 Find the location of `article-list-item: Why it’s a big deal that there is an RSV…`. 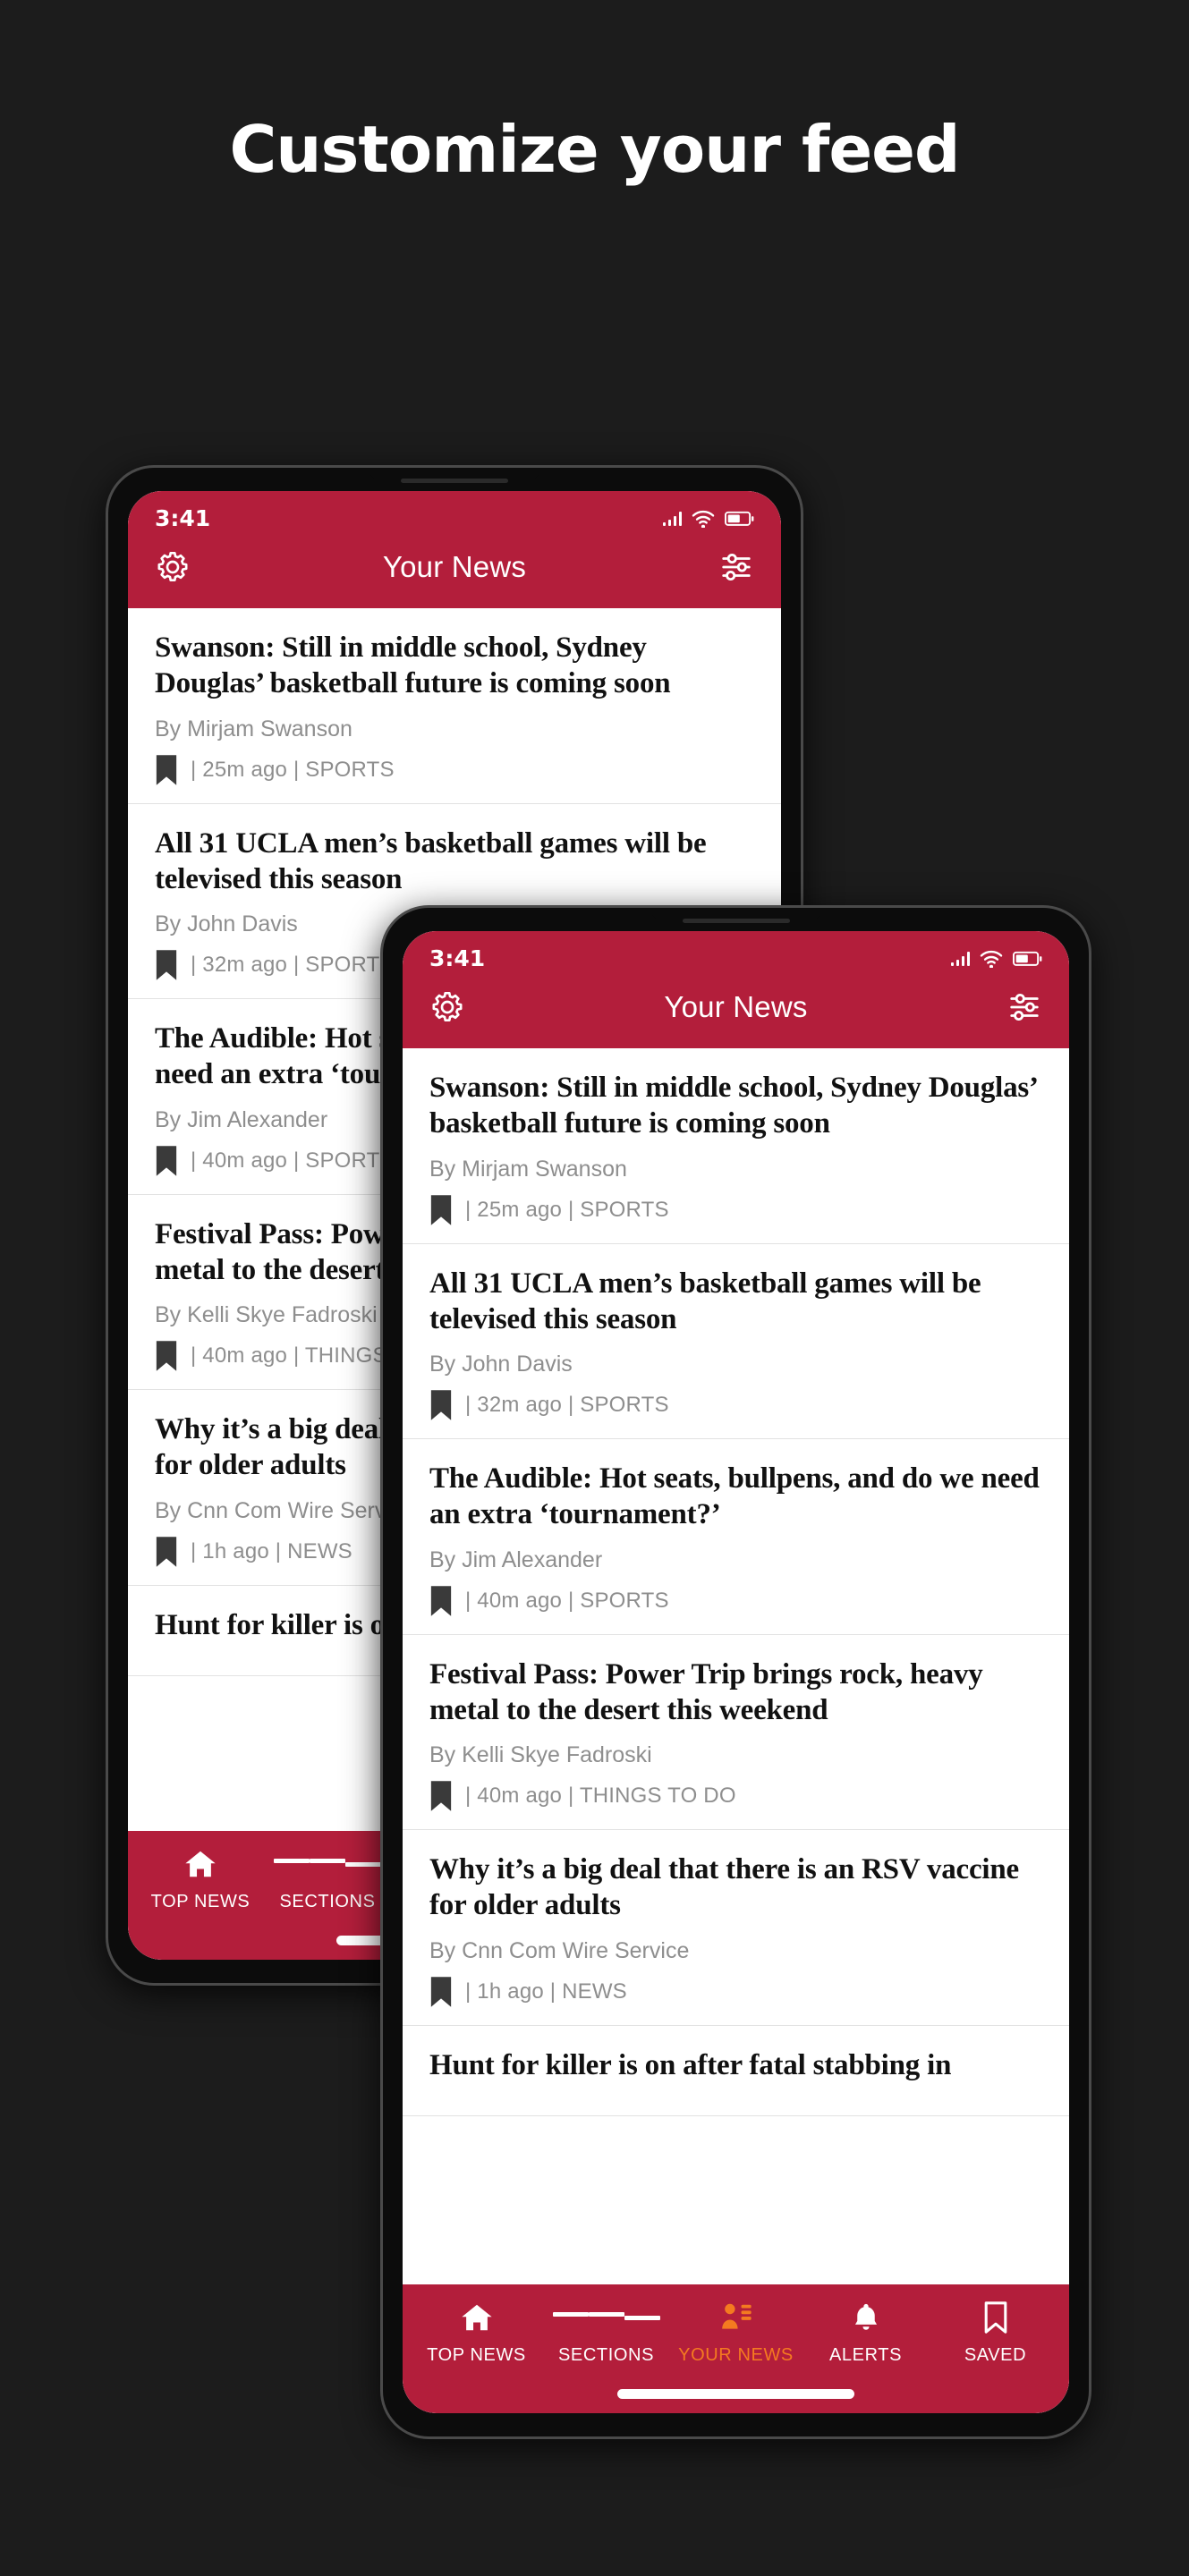

article-list-item: Why it’s a big deal that there is an RSV… is located at coordinates (736, 1928).